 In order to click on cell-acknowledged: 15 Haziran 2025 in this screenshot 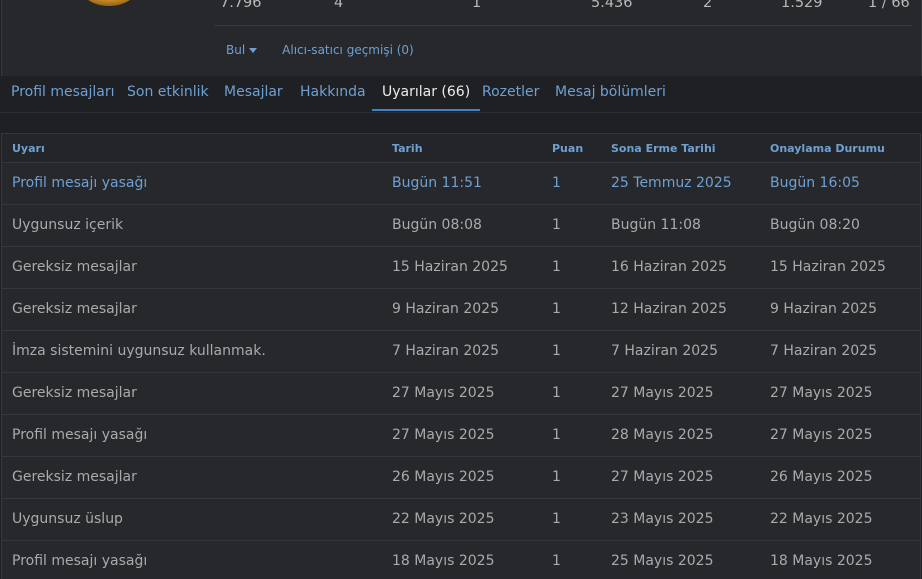, I will do `click(828, 267)`.